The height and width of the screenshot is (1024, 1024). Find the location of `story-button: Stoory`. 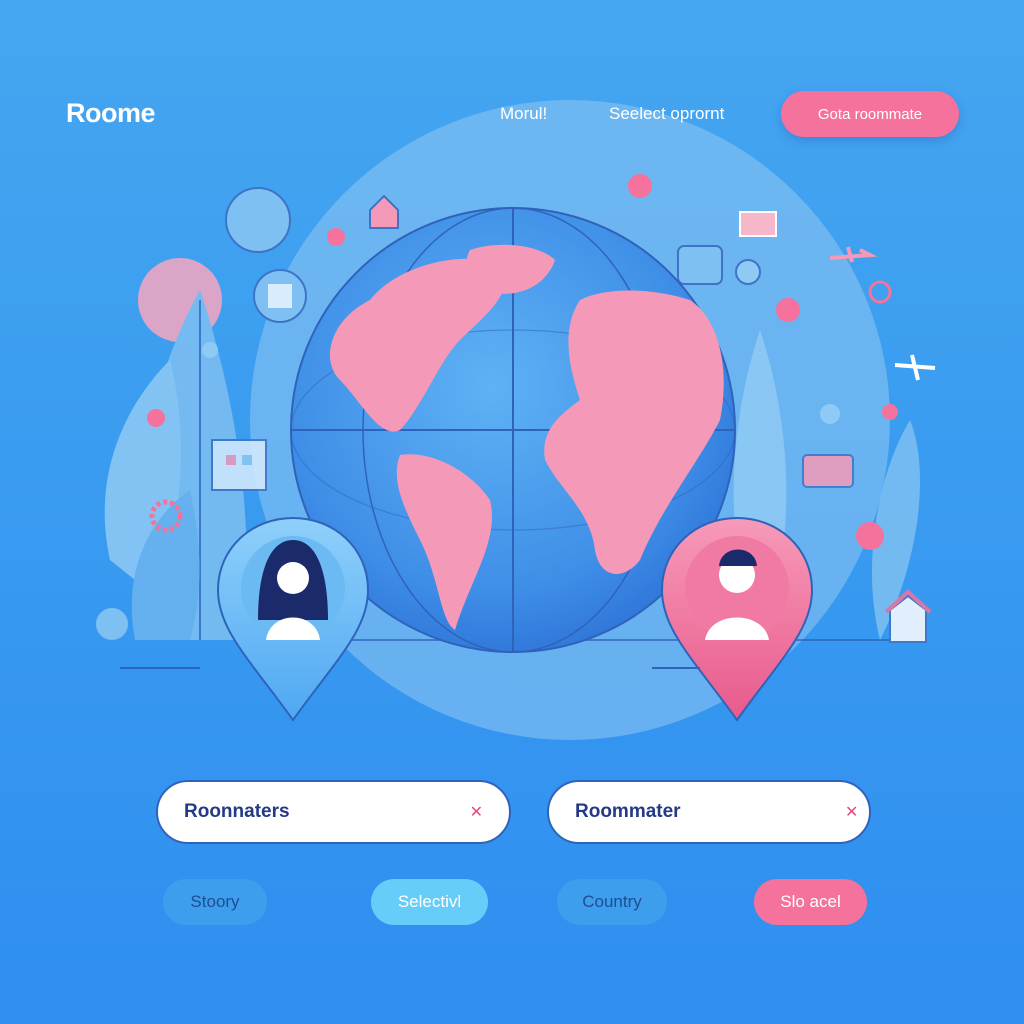

story-button: Stoory is located at coordinates (215, 902).